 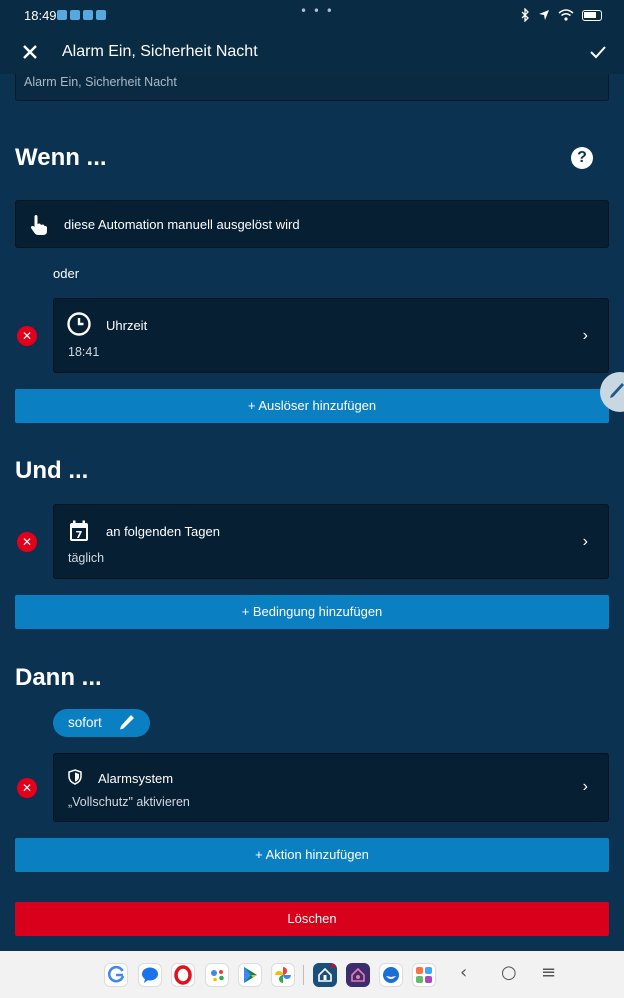 I want to click on calendar-day: 7, so click(x=79, y=535).